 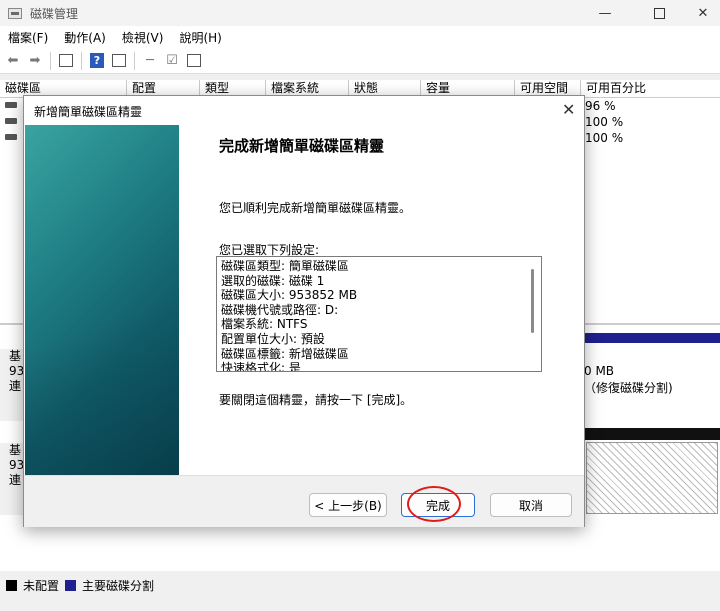 What do you see at coordinates (11, 585) in the screenshot?
I see `unallocated-swatch` at bounding box center [11, 585].